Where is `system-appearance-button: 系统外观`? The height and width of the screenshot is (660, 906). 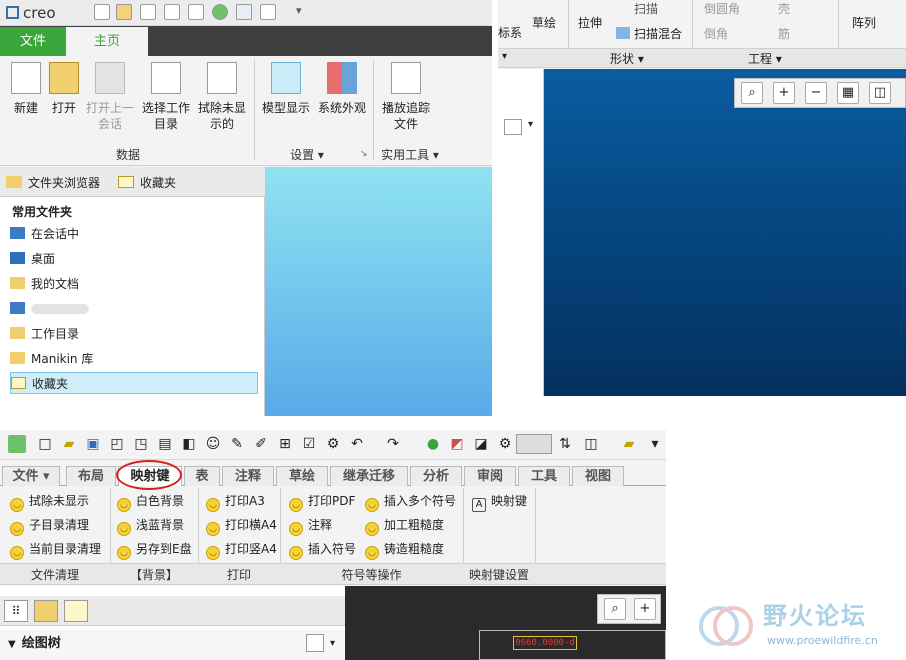
system-appearance-button: 系统外观 is located at coordinates (342, 89).